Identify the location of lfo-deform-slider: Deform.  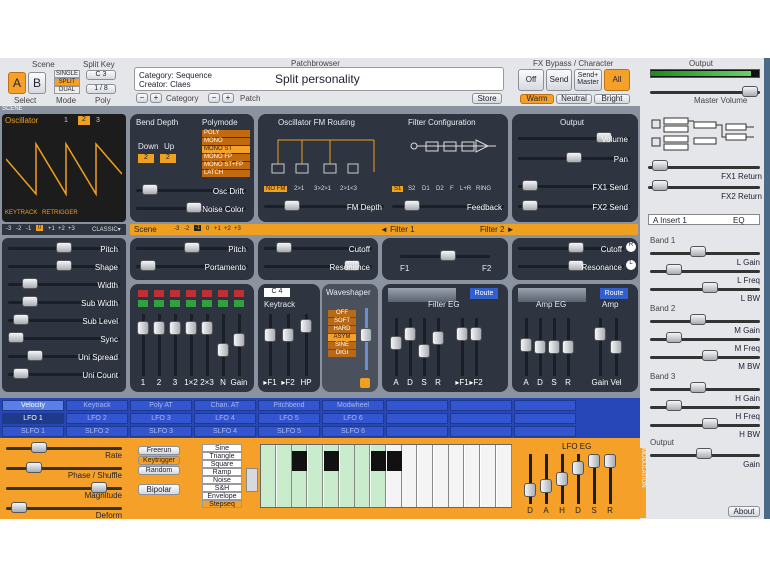
(64, 511).